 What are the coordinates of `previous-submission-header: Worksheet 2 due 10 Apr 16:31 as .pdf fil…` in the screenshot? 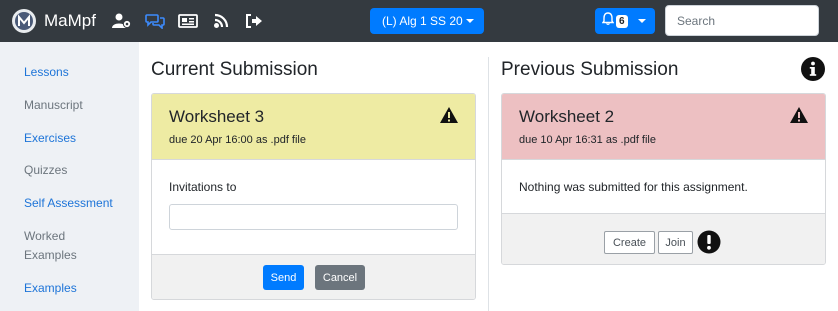 It's located at (663, 127).